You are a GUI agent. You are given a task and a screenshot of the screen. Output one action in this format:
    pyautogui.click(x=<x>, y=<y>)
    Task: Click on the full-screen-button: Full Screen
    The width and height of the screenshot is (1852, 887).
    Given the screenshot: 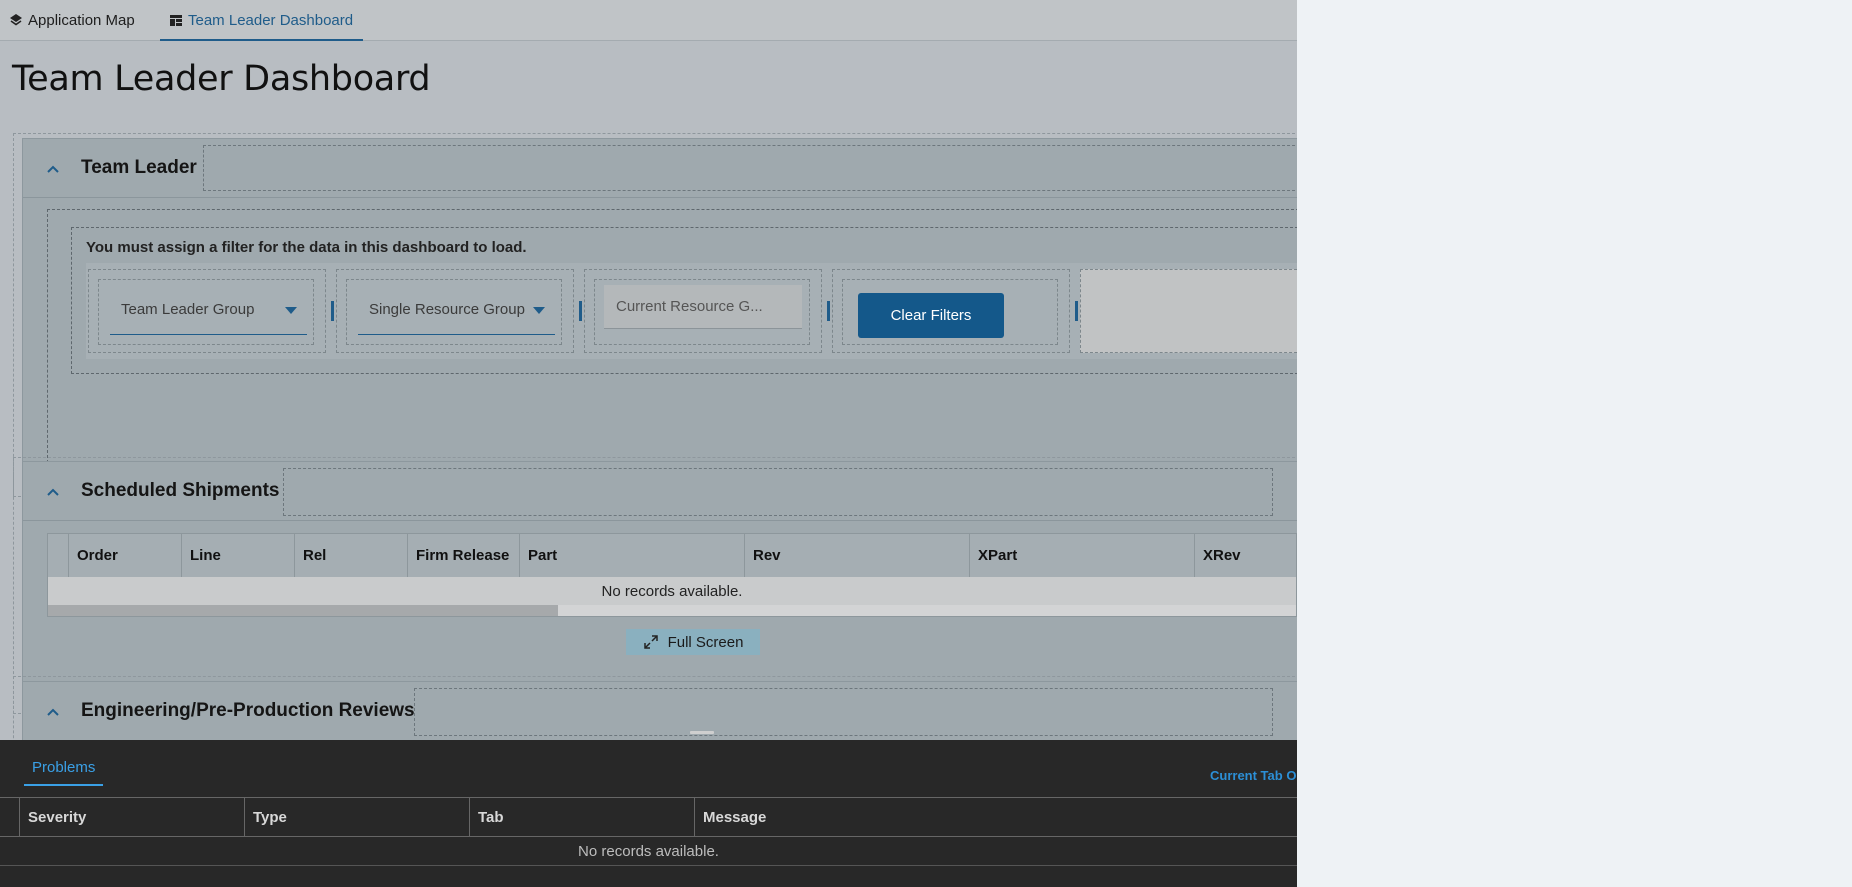 What is the action you would take?
    pyautogui.click(x=693, y=642)
    